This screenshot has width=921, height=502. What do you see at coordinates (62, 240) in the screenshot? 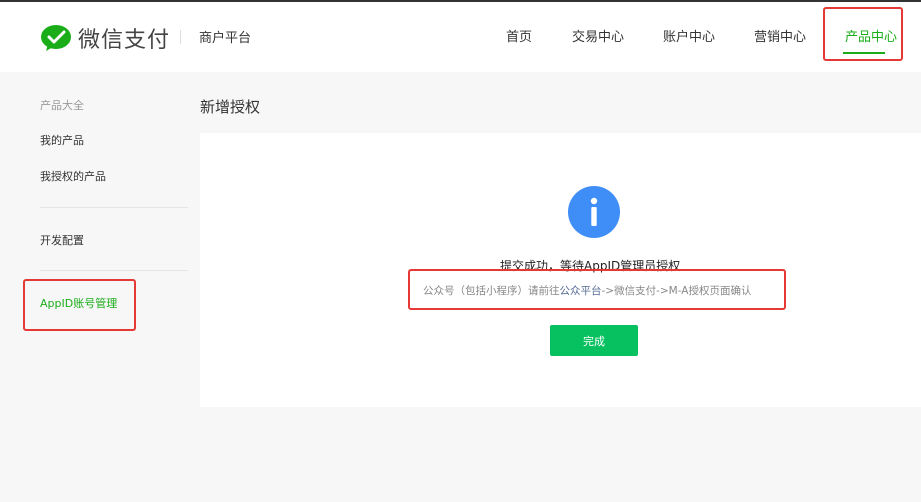
I see `sidebar-item-dev-config: 开发配置` at bounding box center [62, 240].